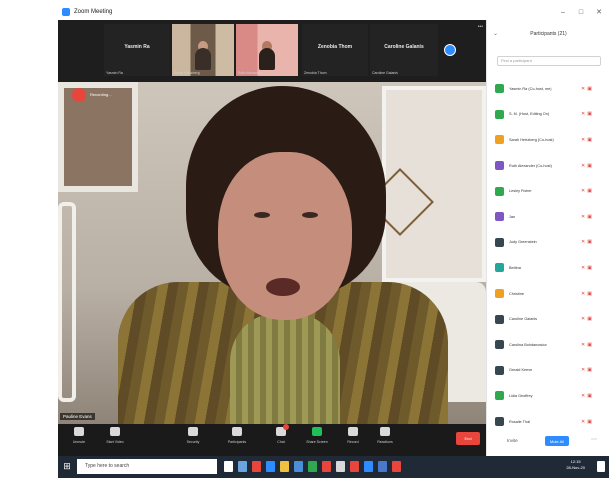 This screenshot has width=613, height=478. I want to click on minimize-icon: –, so click(563, 12).